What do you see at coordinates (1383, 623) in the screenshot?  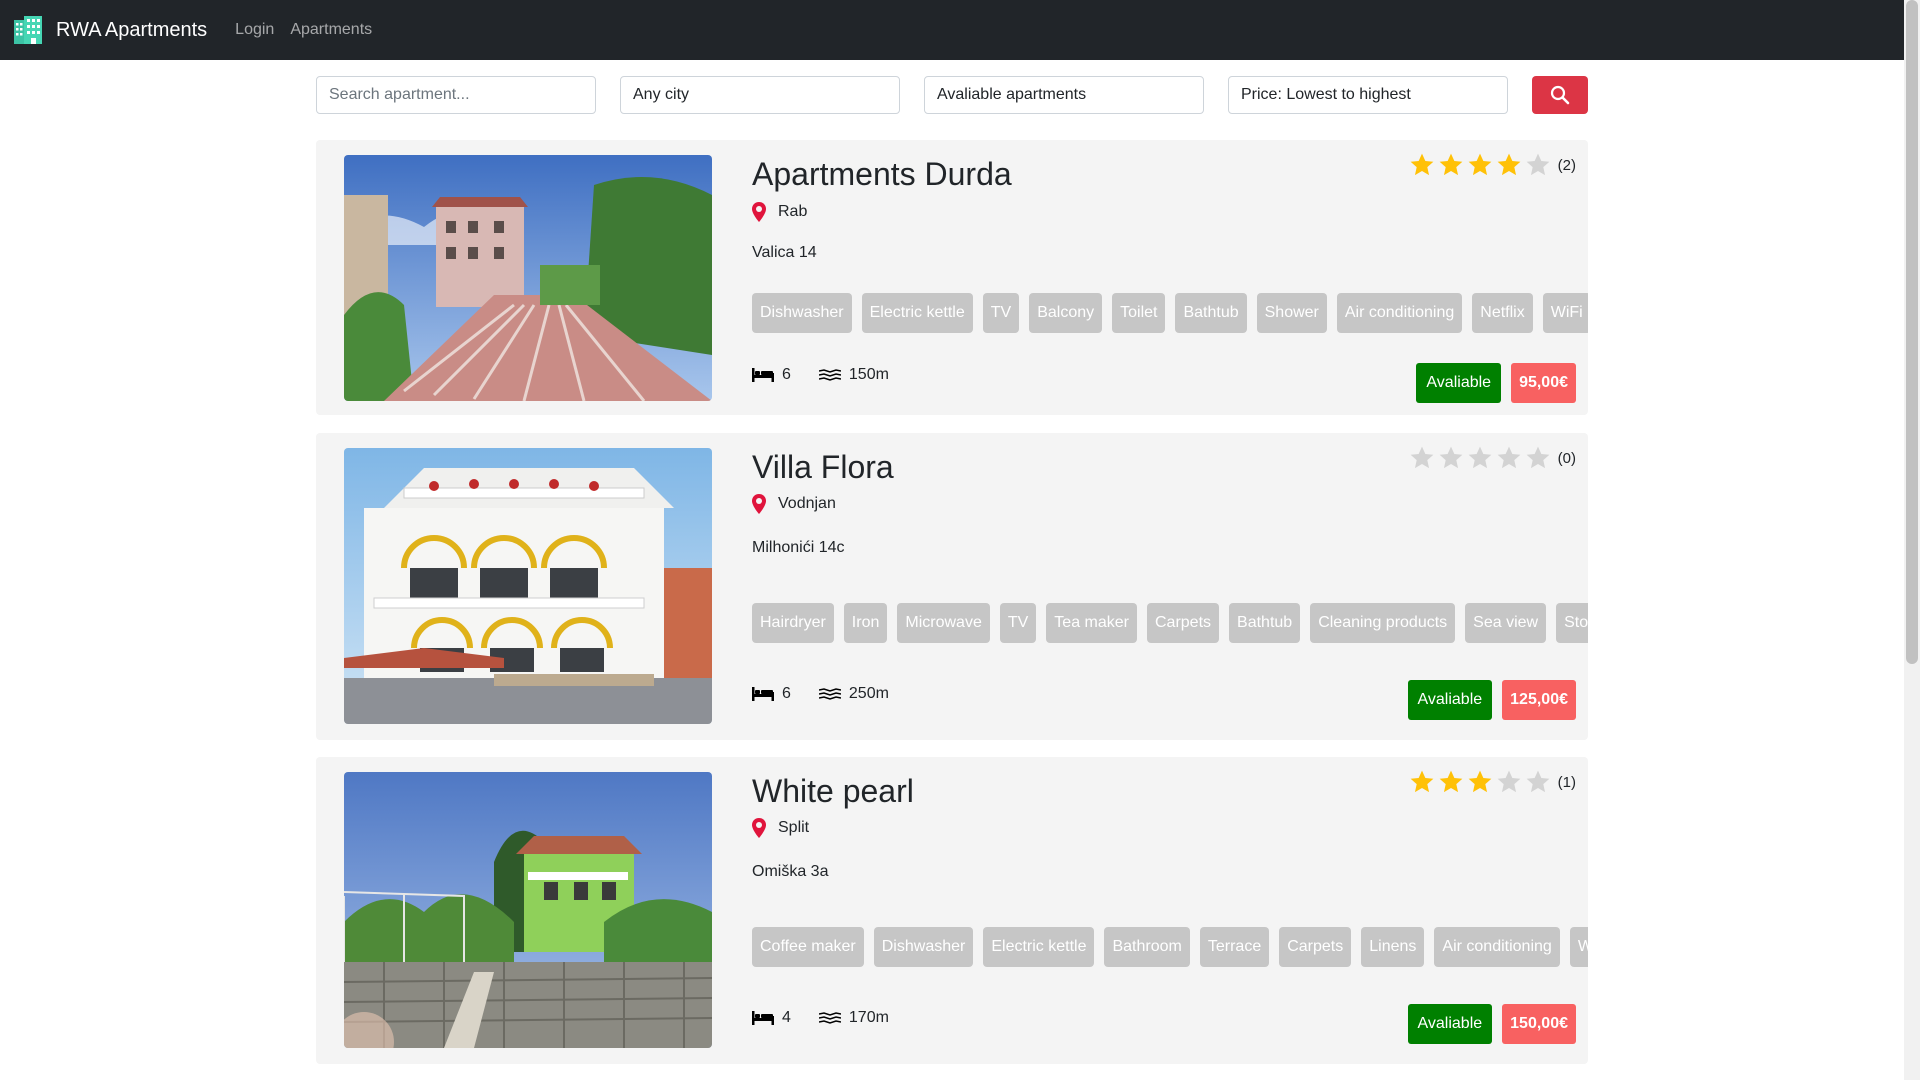 I see `amenity-tag: Cleaning products` at bounding box center [1383, 623].